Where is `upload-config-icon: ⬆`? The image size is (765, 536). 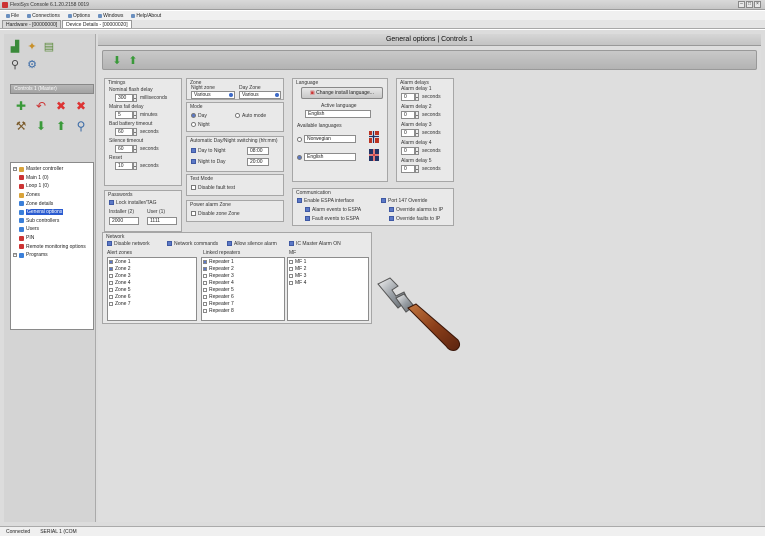 upload-config-icon: ⬆ is located at coordinates (133, 61).